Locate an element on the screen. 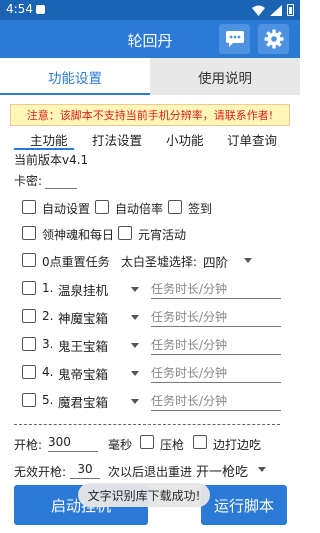 The height and width of the screenshot is (533, 320). section-divider is located at coordinates (147, 424).